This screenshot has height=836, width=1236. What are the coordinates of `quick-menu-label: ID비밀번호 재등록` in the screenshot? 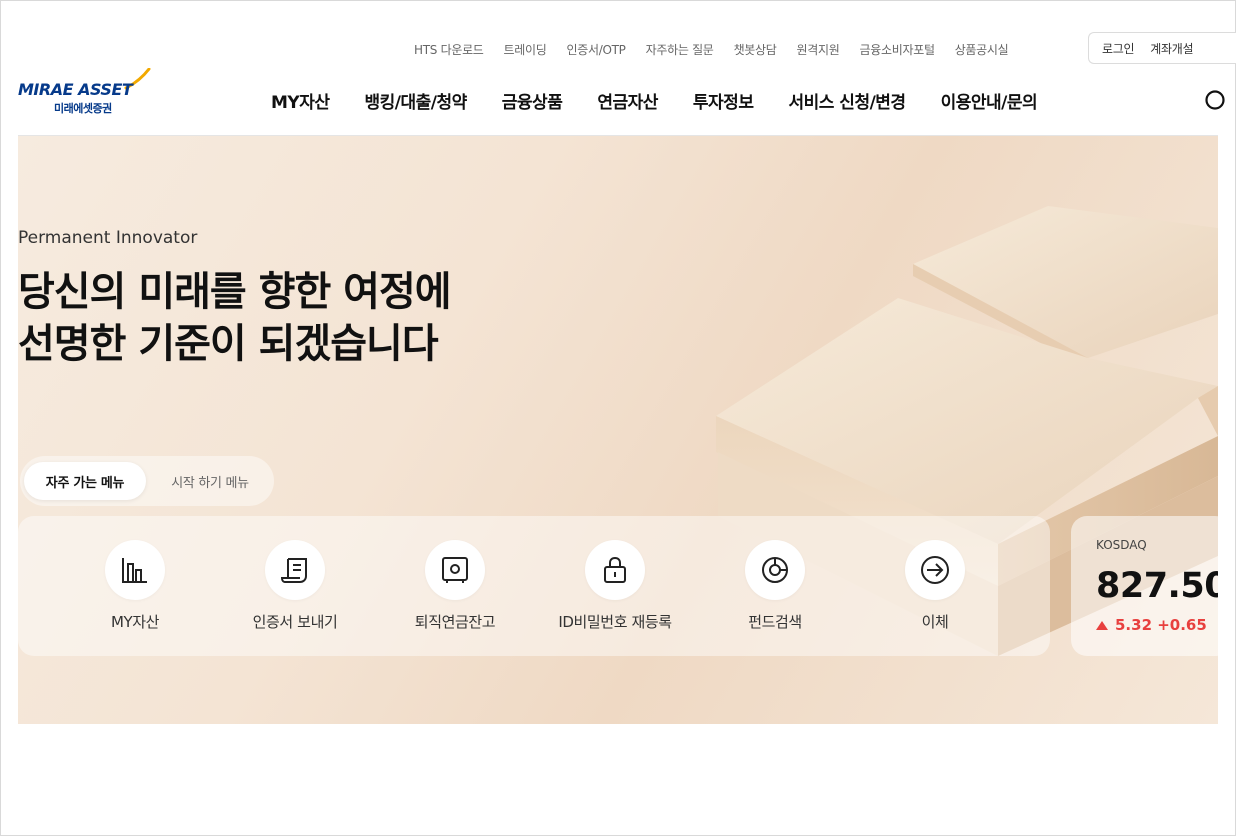 It's located at (615, 622).